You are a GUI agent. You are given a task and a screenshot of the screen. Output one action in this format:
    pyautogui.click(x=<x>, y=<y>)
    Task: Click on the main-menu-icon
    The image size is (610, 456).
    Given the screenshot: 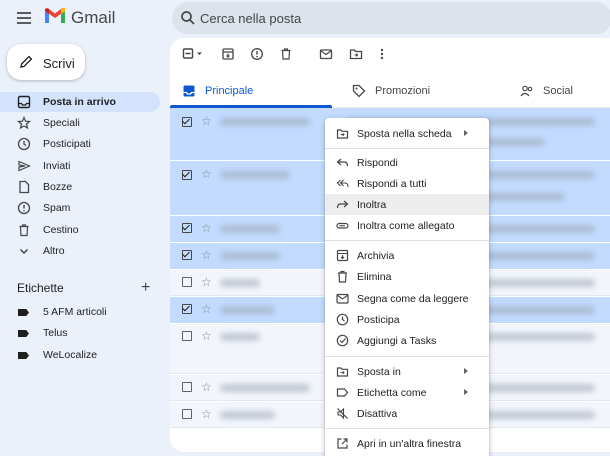 What is the action you would take?
    pyautogui.click(x=24, y=18)
    